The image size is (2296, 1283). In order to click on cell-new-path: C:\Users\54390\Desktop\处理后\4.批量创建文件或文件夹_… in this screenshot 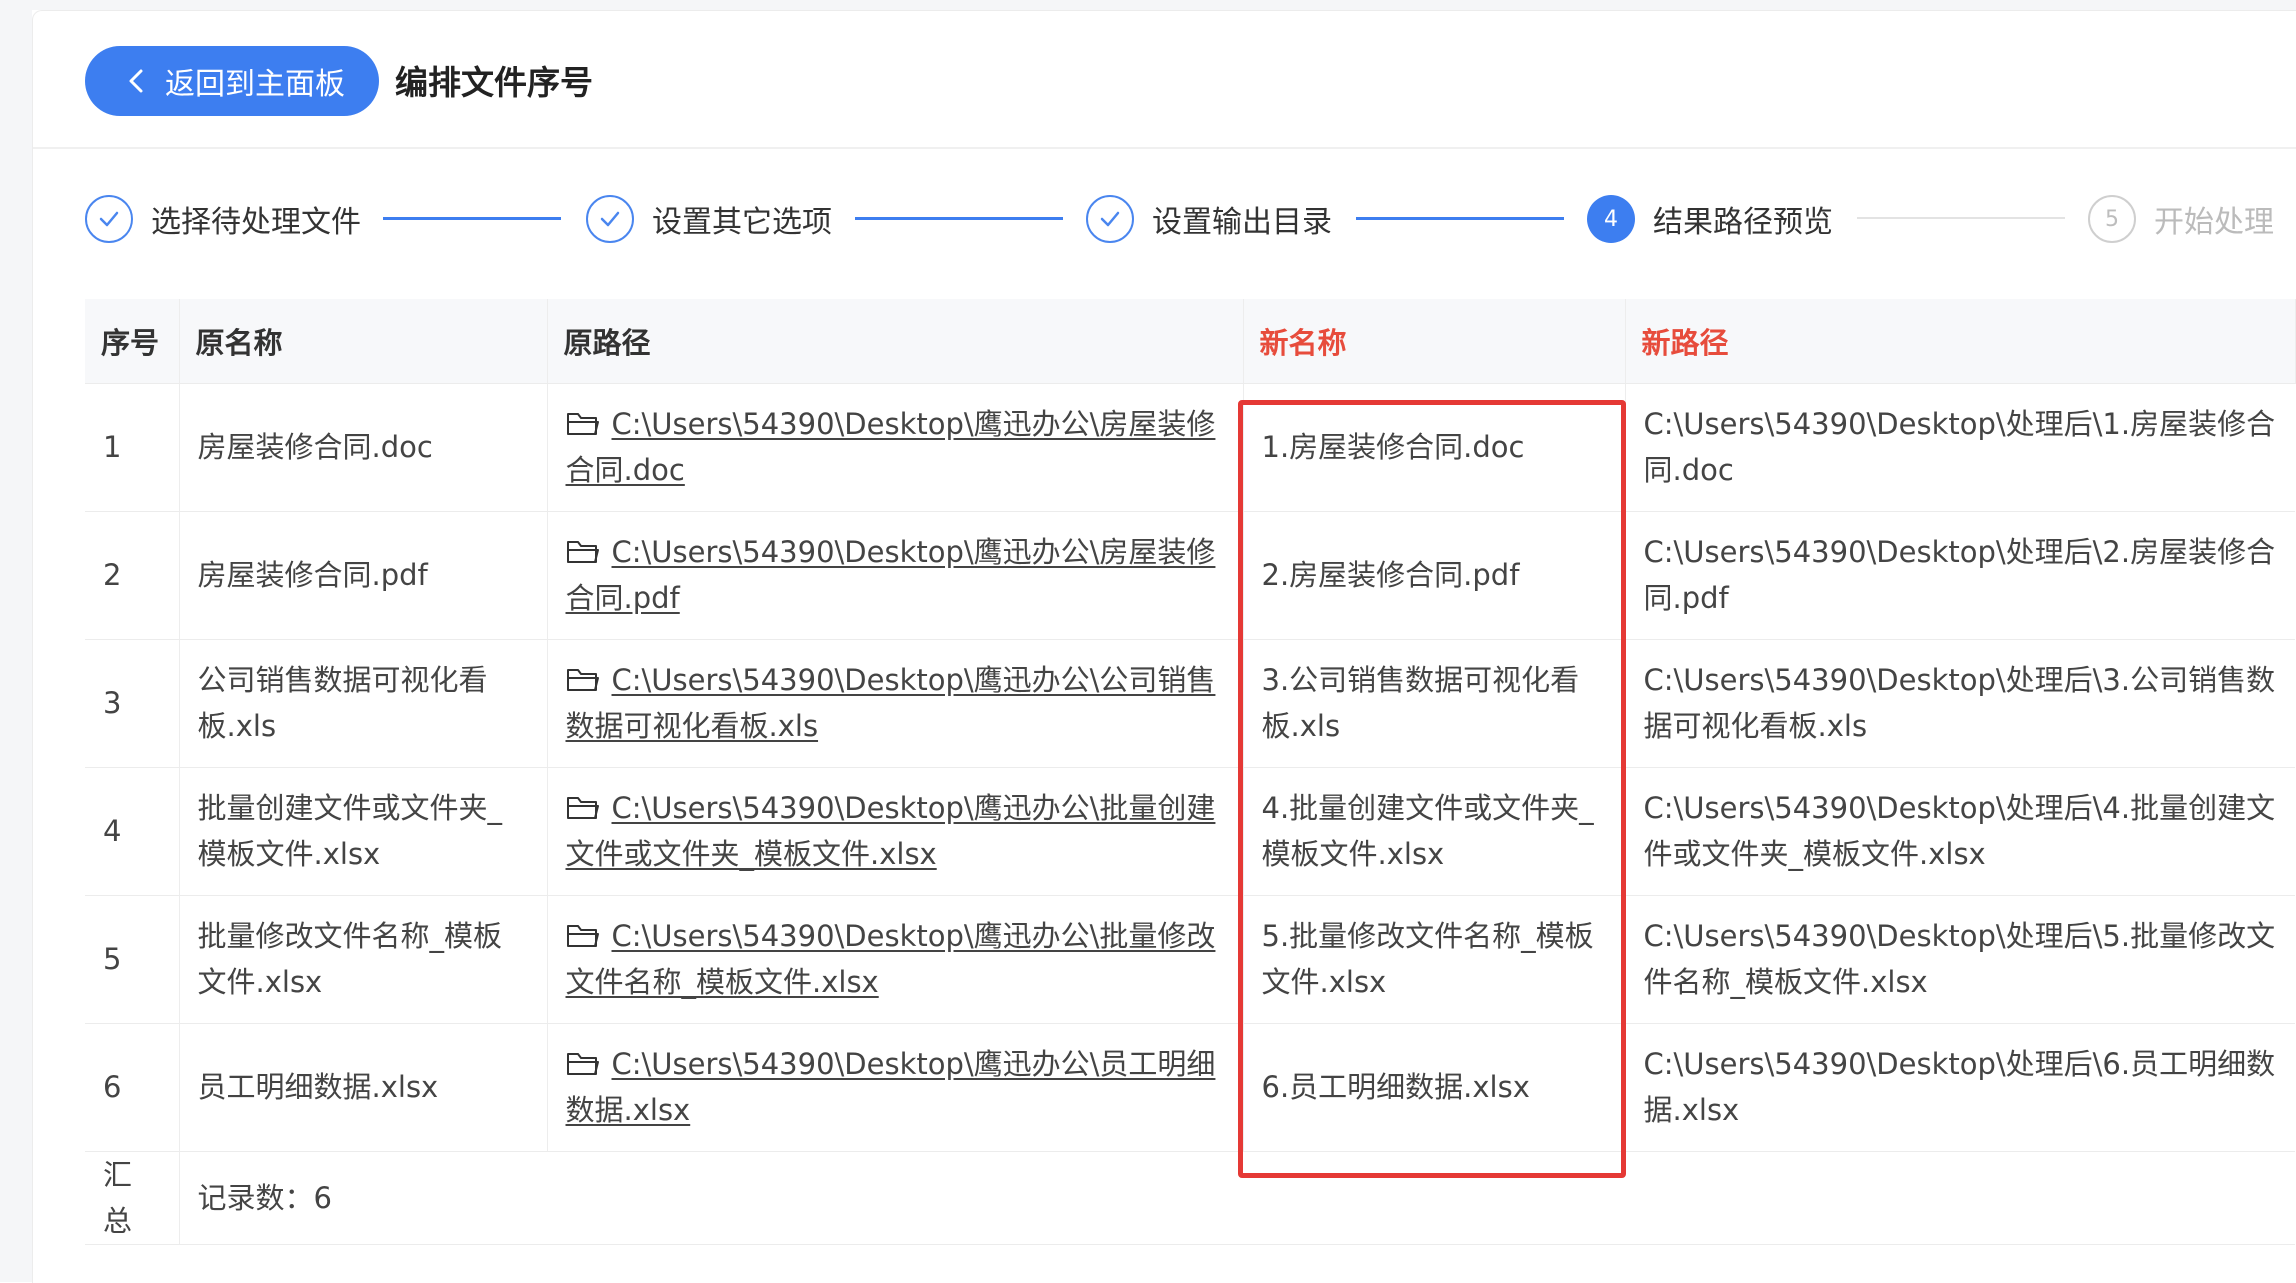, I will do `click(1960, 831)`.